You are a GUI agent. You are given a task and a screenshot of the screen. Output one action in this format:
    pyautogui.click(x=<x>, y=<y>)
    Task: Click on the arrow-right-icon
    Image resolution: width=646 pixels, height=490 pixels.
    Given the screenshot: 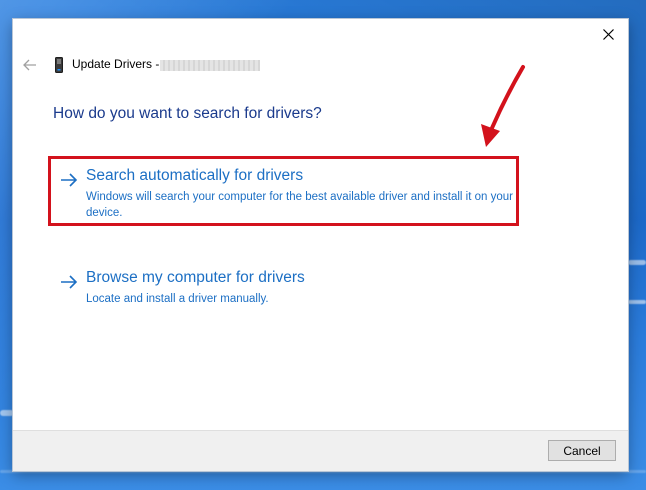 What is the action you would take?
    pyautogui.click(x=69, y=282)
    